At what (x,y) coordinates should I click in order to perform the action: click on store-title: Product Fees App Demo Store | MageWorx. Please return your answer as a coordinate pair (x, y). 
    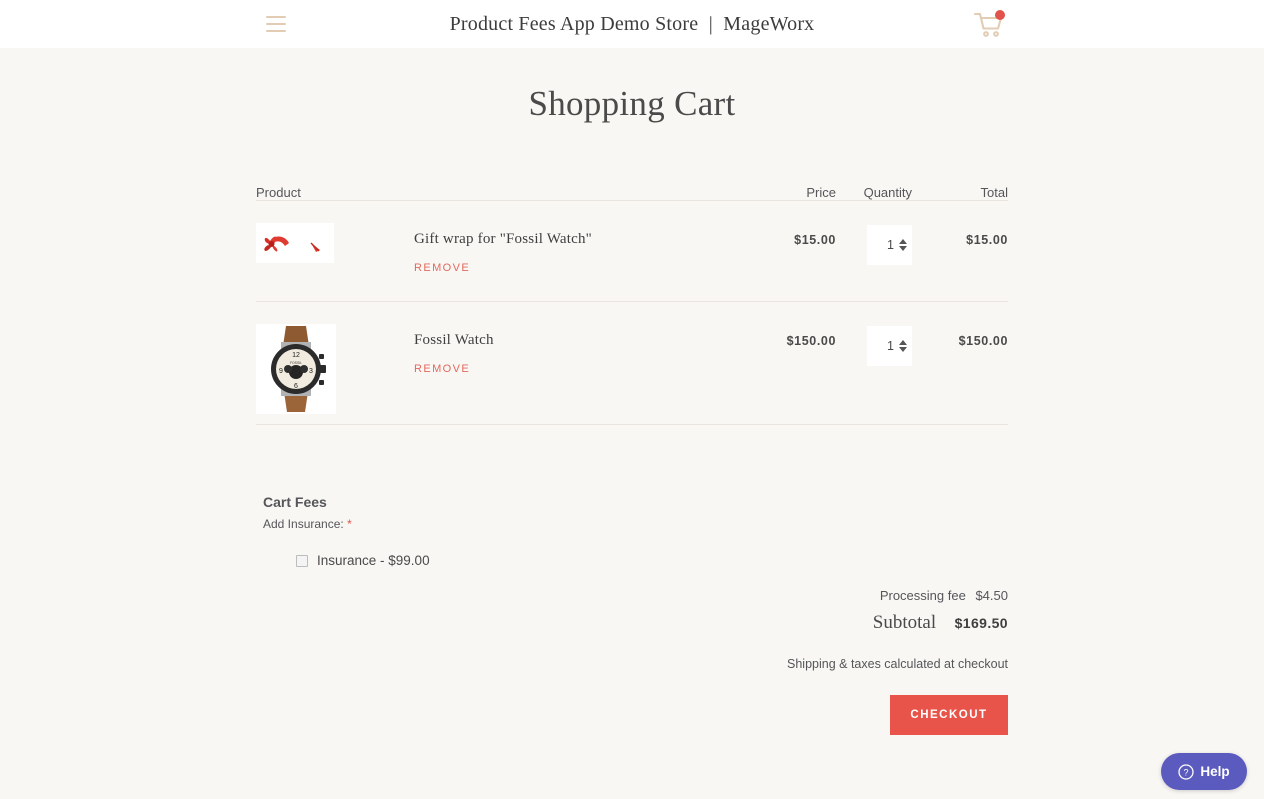
    Looking at the image, I should click on (632, 23).